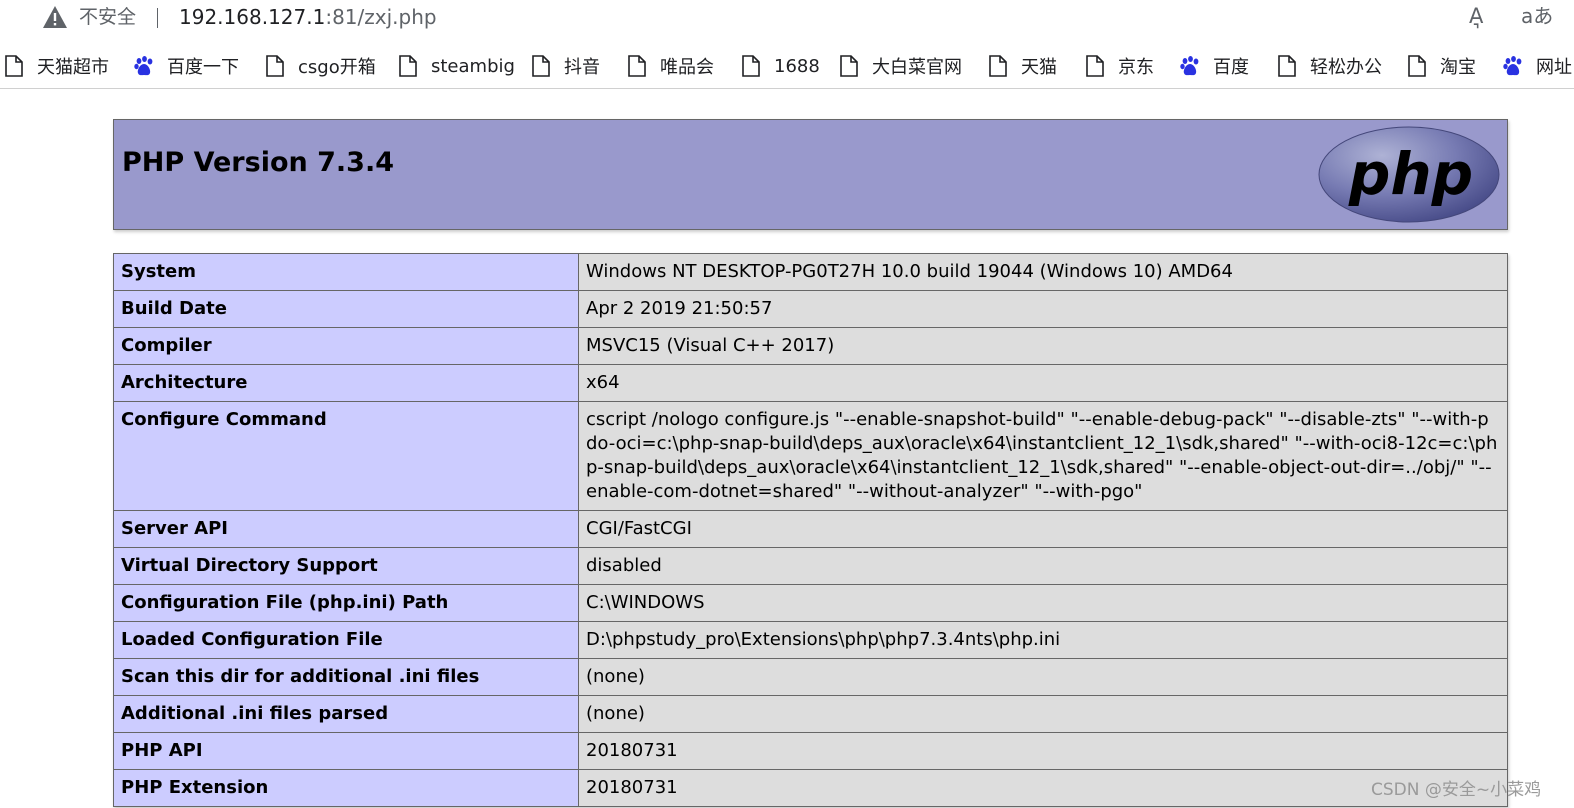 The height and width of the screenshot is (808, 1574). Describe the element at coordinates (346, 529) in the screenshot. I see `row-key: Server API` at that location.